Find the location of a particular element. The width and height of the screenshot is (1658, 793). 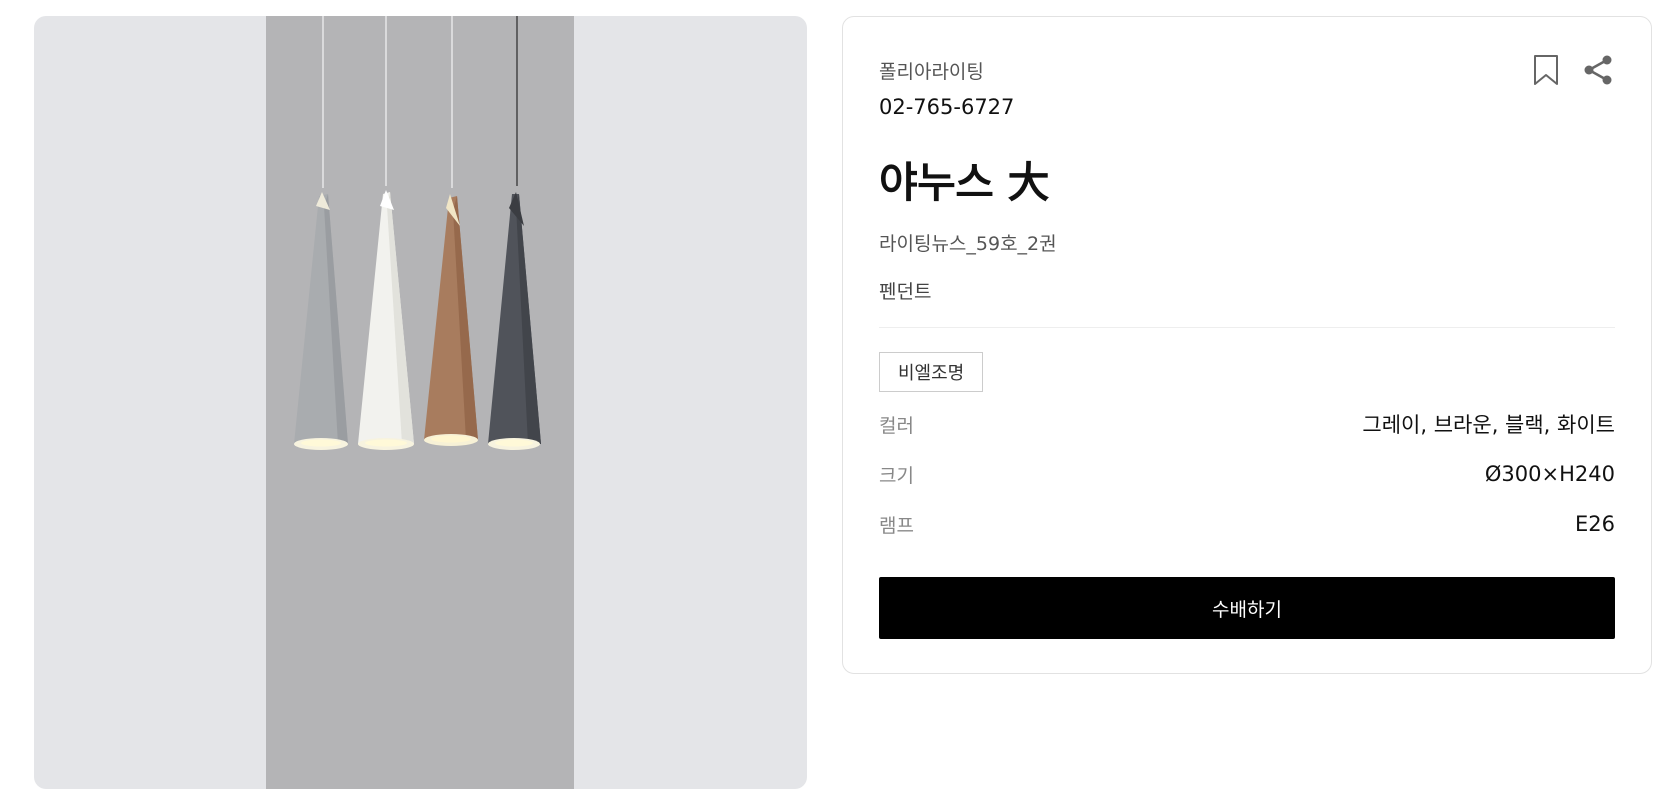

lamp-white is located at coordinates (386, 320).